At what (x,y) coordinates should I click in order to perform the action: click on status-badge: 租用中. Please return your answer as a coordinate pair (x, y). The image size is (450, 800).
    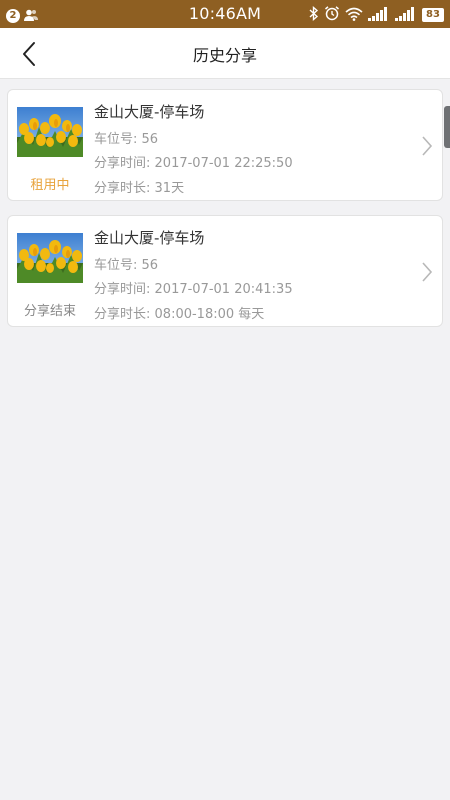
    Looking at the image, I should click on (50, 185).